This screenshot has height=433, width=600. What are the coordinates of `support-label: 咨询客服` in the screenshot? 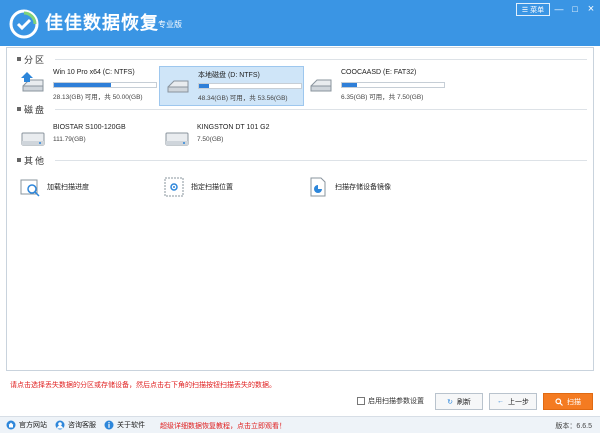 It's located at (82, 425).